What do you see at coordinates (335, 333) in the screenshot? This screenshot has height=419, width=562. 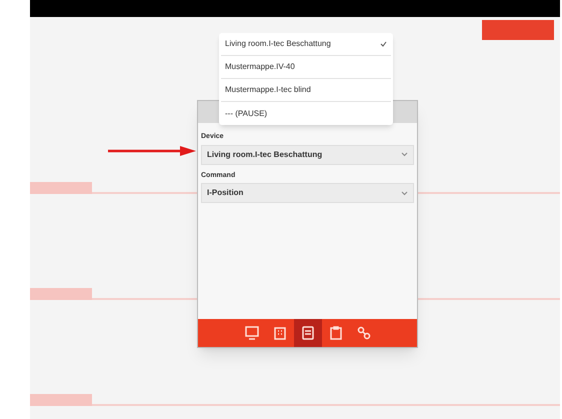 I see `clipboard-icon` at bounding box center [335, 333].